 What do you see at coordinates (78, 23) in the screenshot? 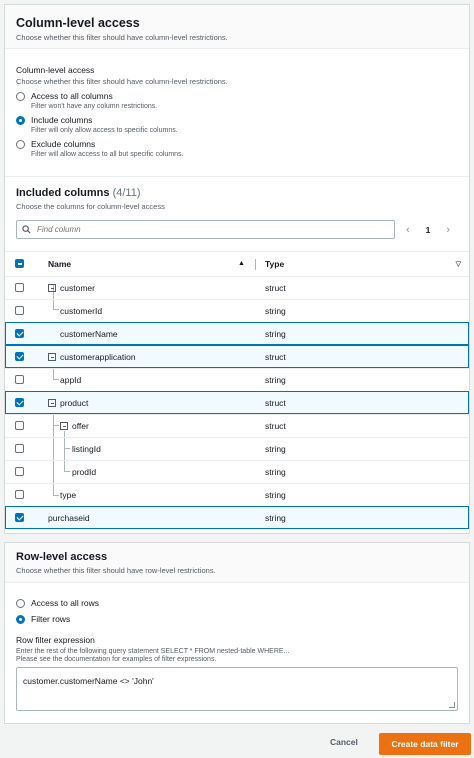
I see `column-level-title: Column-level access` at bounding box center [78, 23].